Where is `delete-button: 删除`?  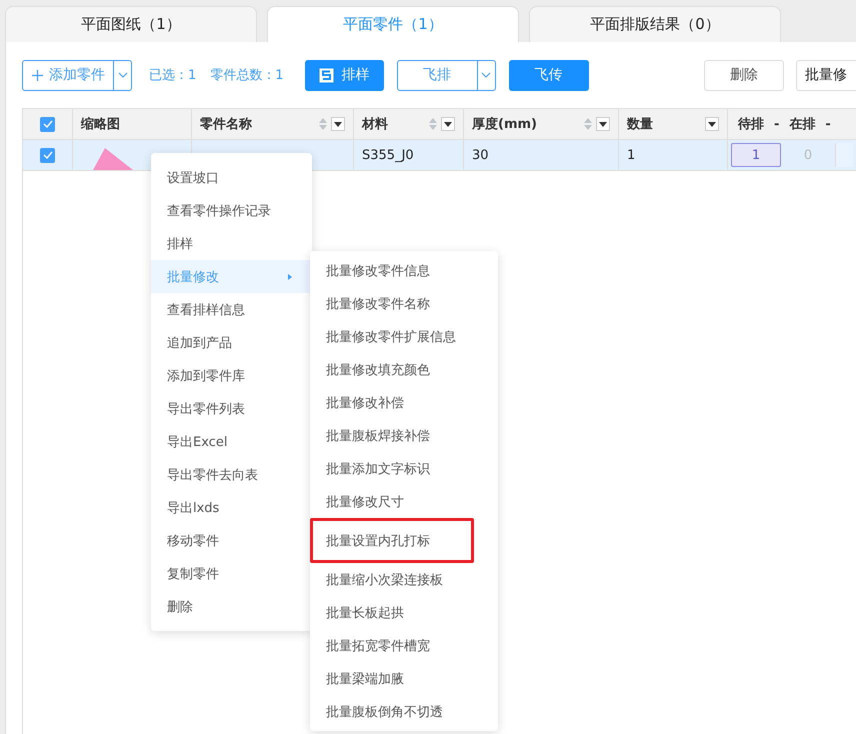
delete-button: 删除 is located at coordinates (744, 75).